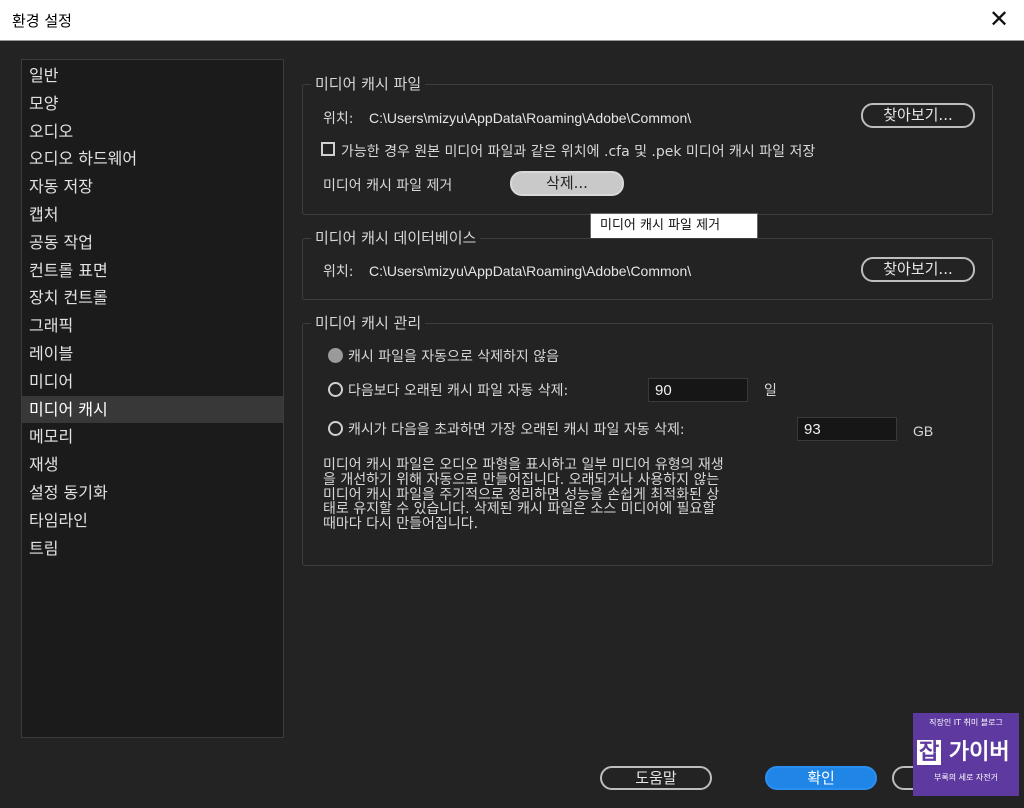 This screenshot has height=808, width=1024. What do you see at coordinates (335, 428) in the screenshot?
I see `radio-delete-when-exceeds` at bounding box center [335, 428].